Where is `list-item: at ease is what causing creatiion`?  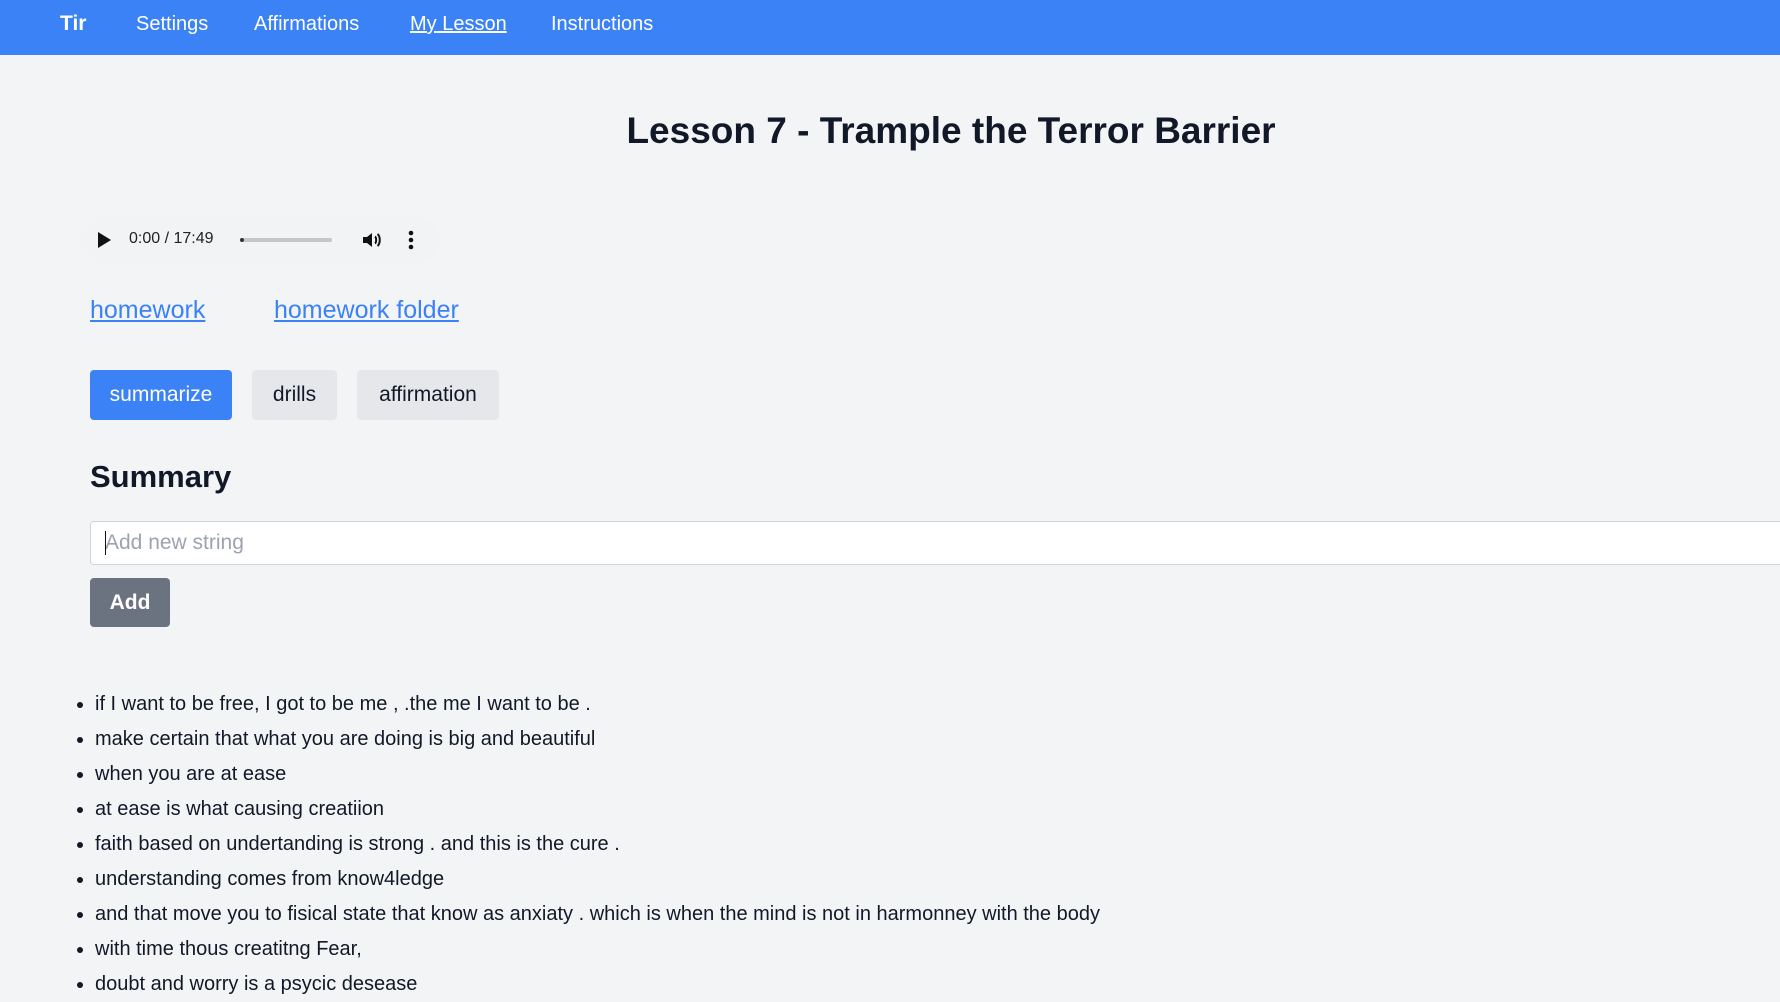
list-item: at ease is what causing creatiion is located at coordinates (597, 809).